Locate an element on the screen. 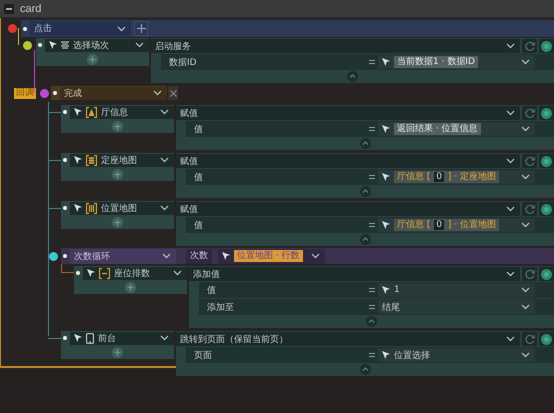  value-dropdown: 当前数据1 · 数据ID is located at coordinates (456, 62).